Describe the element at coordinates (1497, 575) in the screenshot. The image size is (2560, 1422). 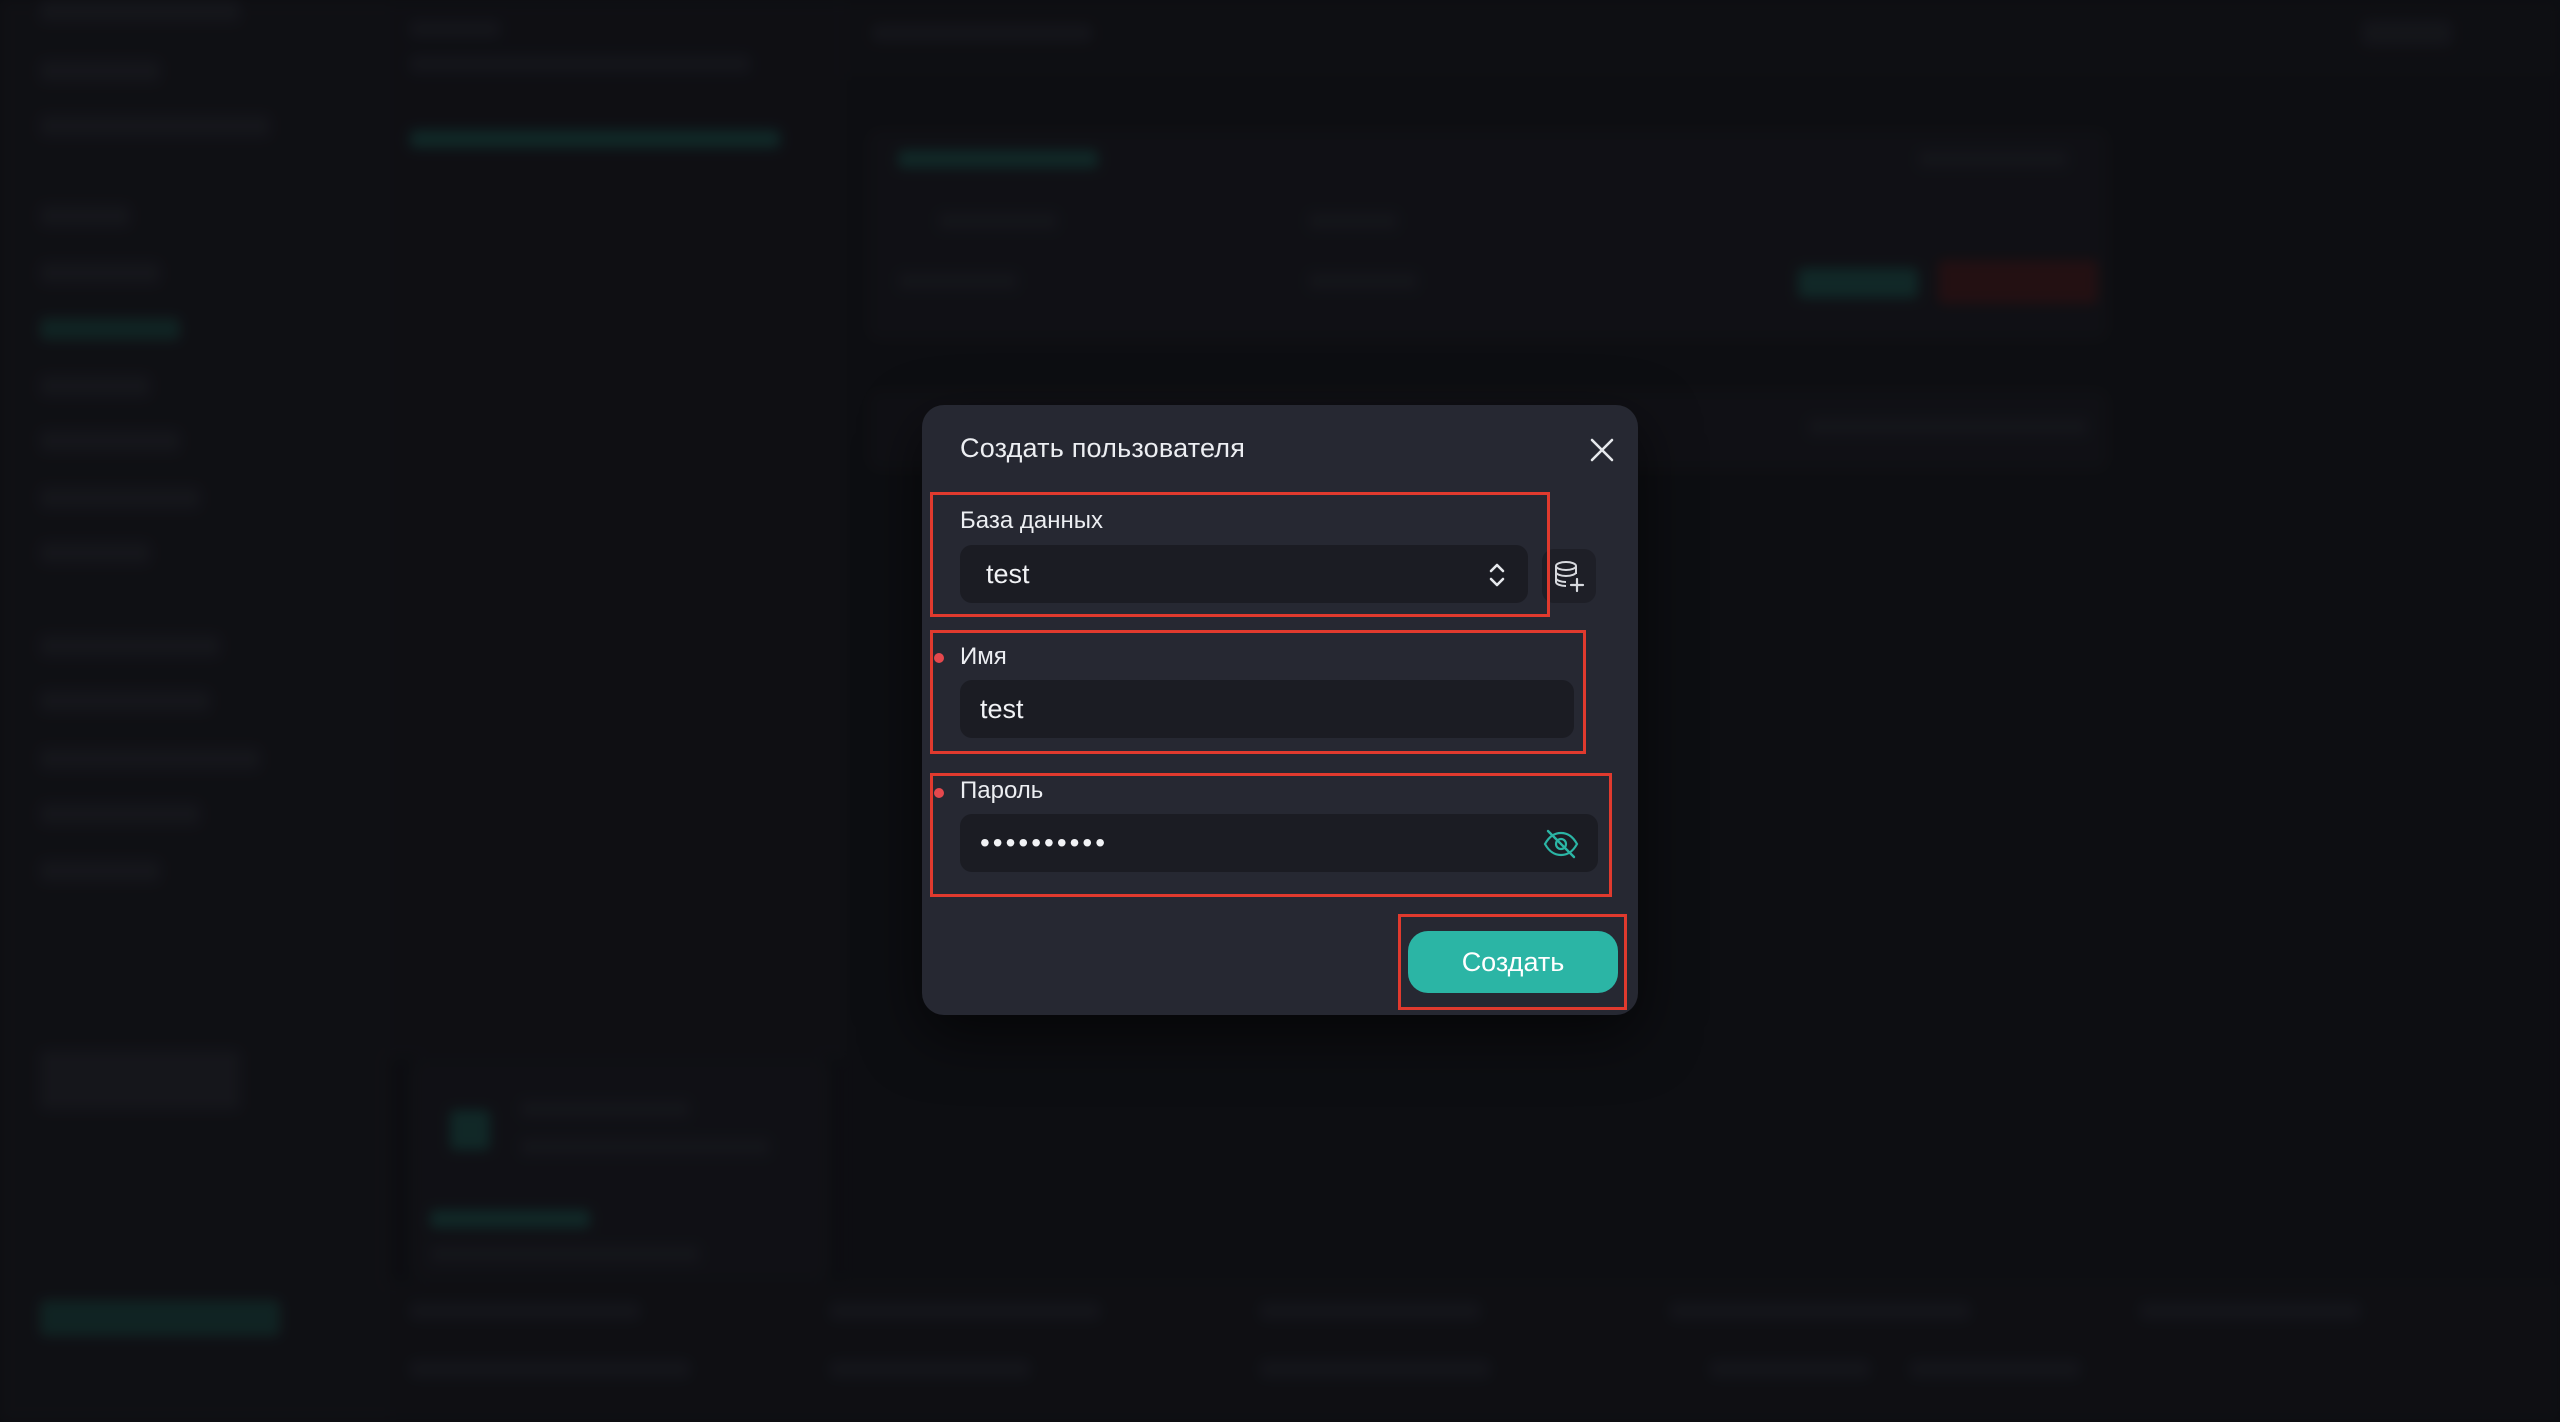
I see `chevron-updown-icon` at that location.